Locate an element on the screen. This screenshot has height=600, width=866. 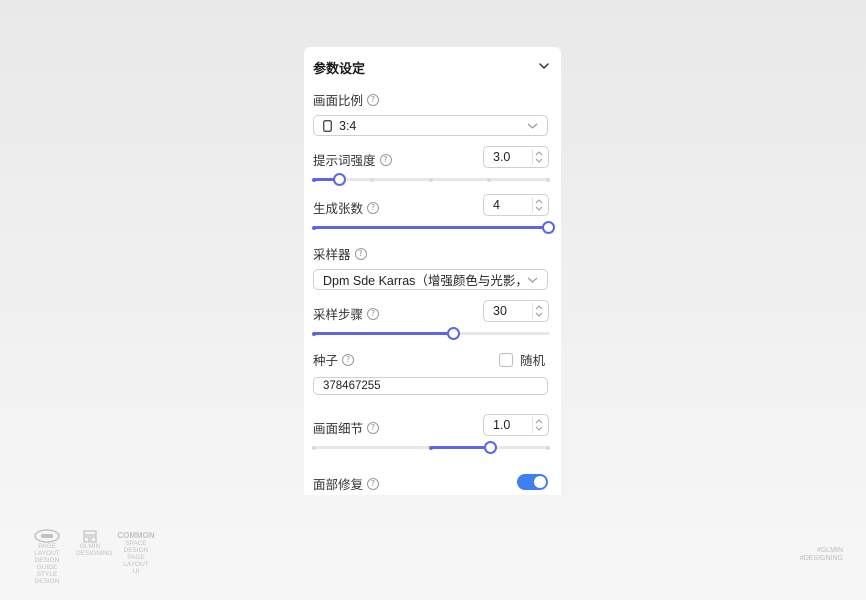
toggle-knob is located at coordinates (540, 482).